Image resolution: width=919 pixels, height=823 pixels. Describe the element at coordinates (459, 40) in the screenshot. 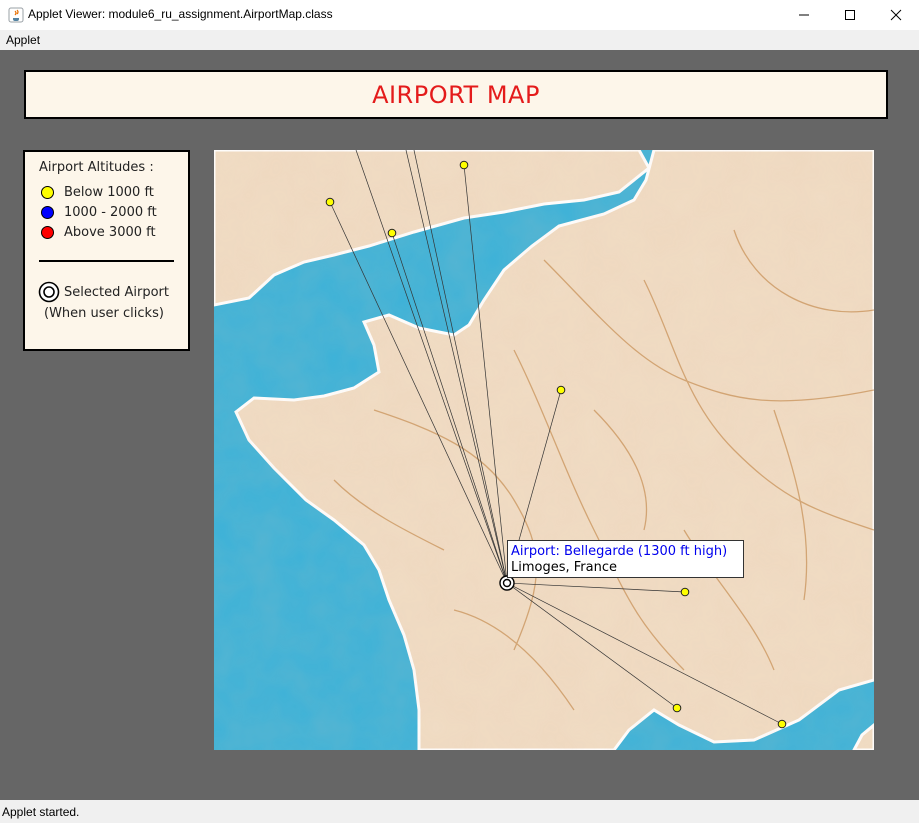

I see `menu-bar: Applet` at that location.